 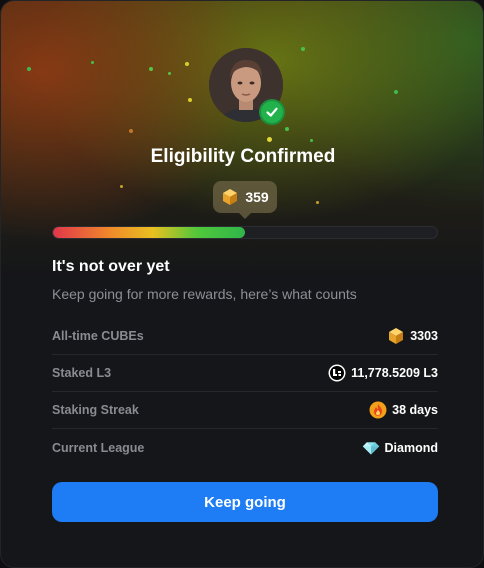 I want to click on stat-value: 3303, so click(x=424, y=336).